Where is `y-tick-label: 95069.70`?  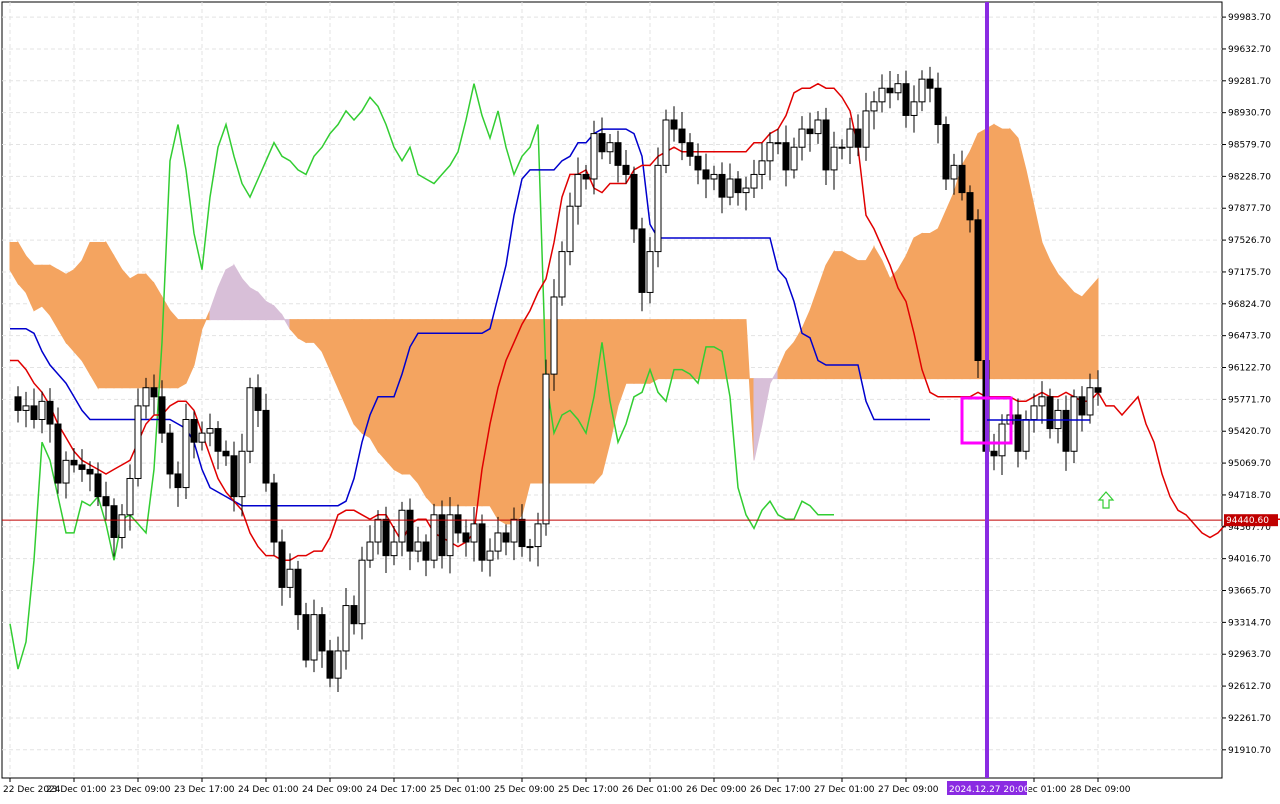
y-tick-label: 95069.70 is located at coordinates (1249, 464).